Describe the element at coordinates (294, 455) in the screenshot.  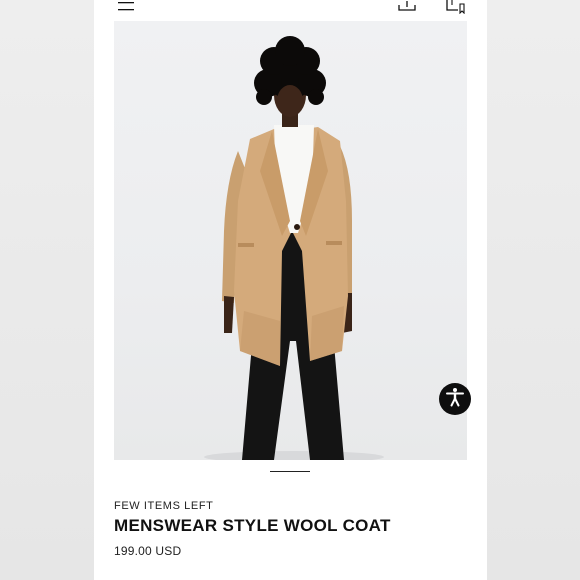
I see `floor-shadow` at that location.